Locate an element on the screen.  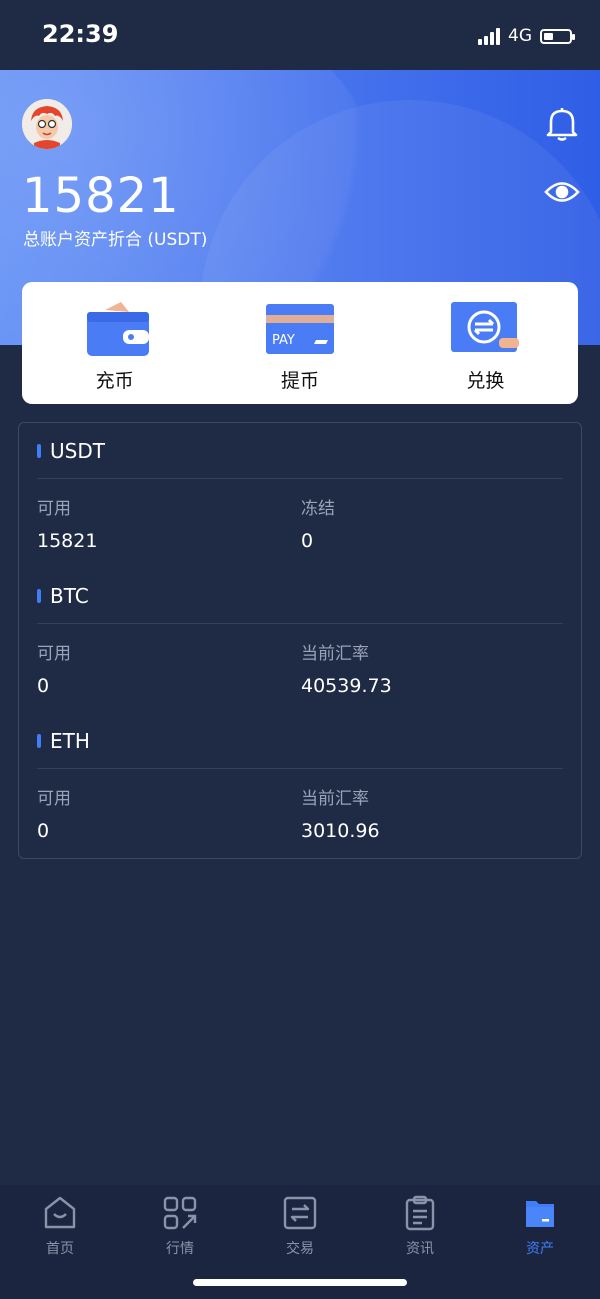
battery-icon is located at coordinates (557, 36).